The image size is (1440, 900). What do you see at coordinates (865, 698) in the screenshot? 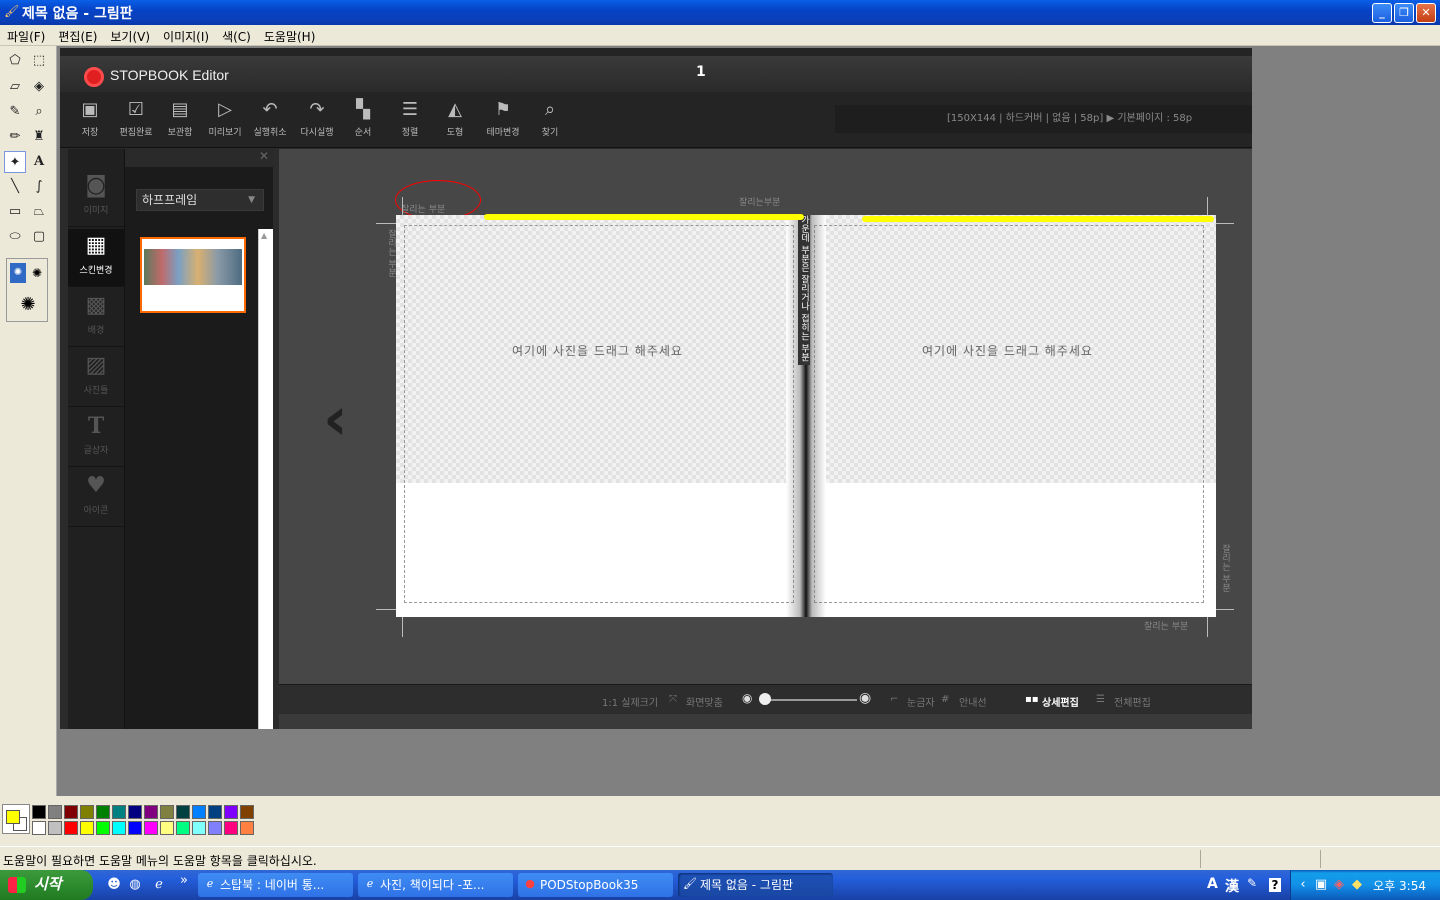
I see `zoom-in-icon: ◉` at bounding box center [865, 698].